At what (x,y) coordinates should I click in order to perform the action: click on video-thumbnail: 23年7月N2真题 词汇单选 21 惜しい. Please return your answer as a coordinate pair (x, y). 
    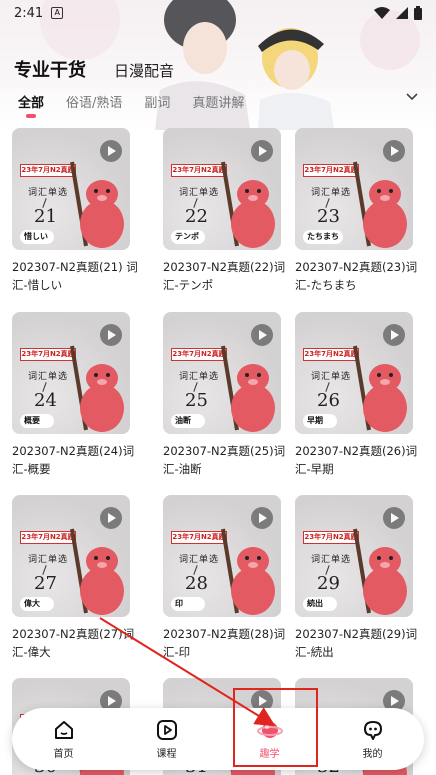
    Looking at the image, I should click on (71, 189).